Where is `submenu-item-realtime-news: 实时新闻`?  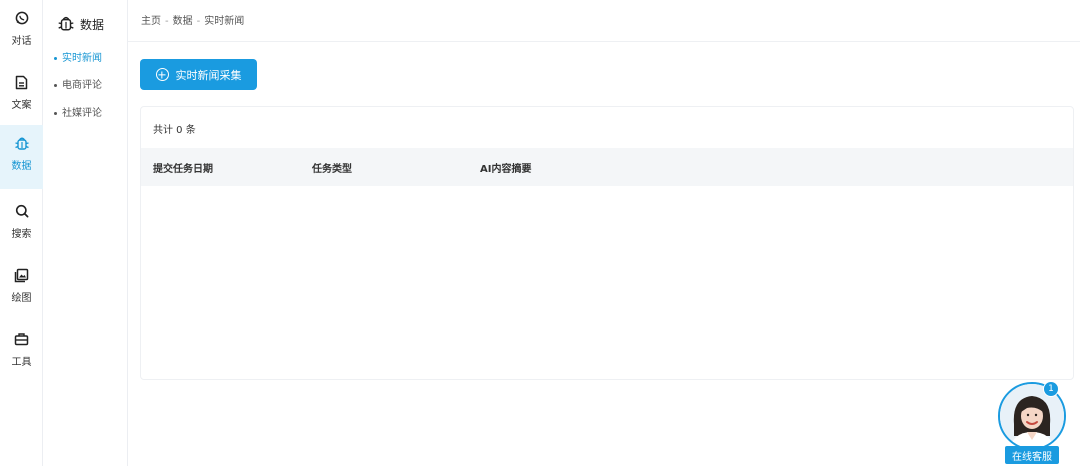
submenu-item-realtime-news: 实时新闻 is located at coordinates (78, 56).